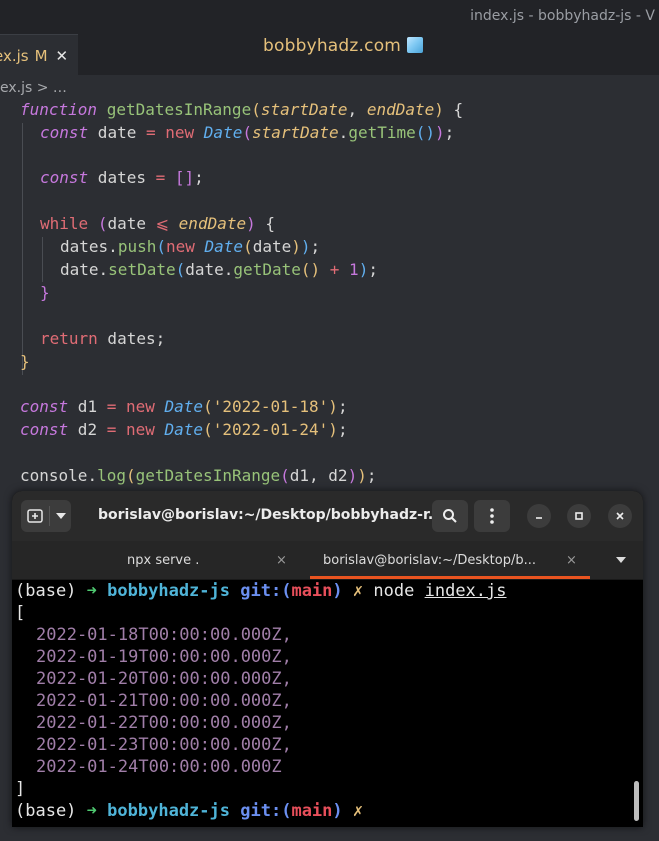 The width and height of the screenshot is (659, 841). What do you see at coordinates (159, 767) in the screenshot?
I see `output-date: 2022-01-24T00:00:00.000Z` at bounding box center [159, 767].